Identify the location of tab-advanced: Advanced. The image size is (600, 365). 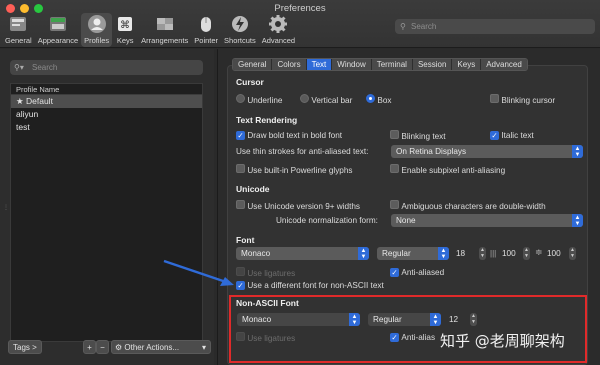
(504, 64).